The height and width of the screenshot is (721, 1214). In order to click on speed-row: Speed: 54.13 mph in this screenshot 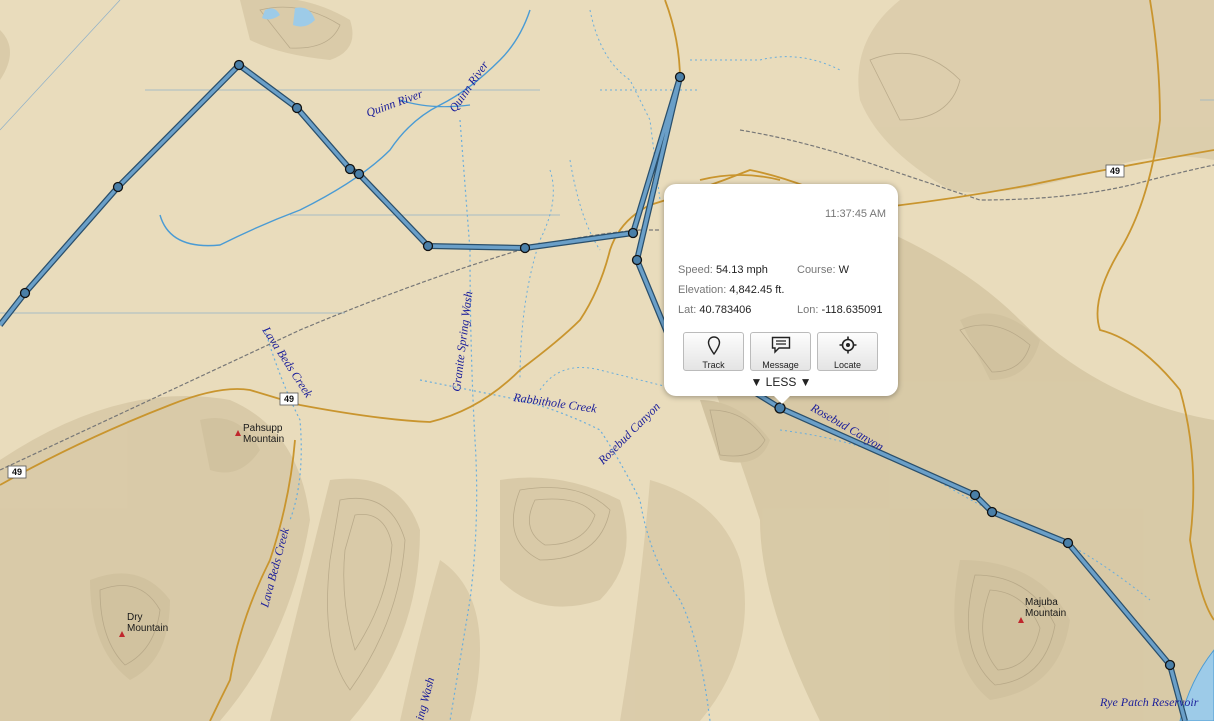, I will do `click(723, 270)`.